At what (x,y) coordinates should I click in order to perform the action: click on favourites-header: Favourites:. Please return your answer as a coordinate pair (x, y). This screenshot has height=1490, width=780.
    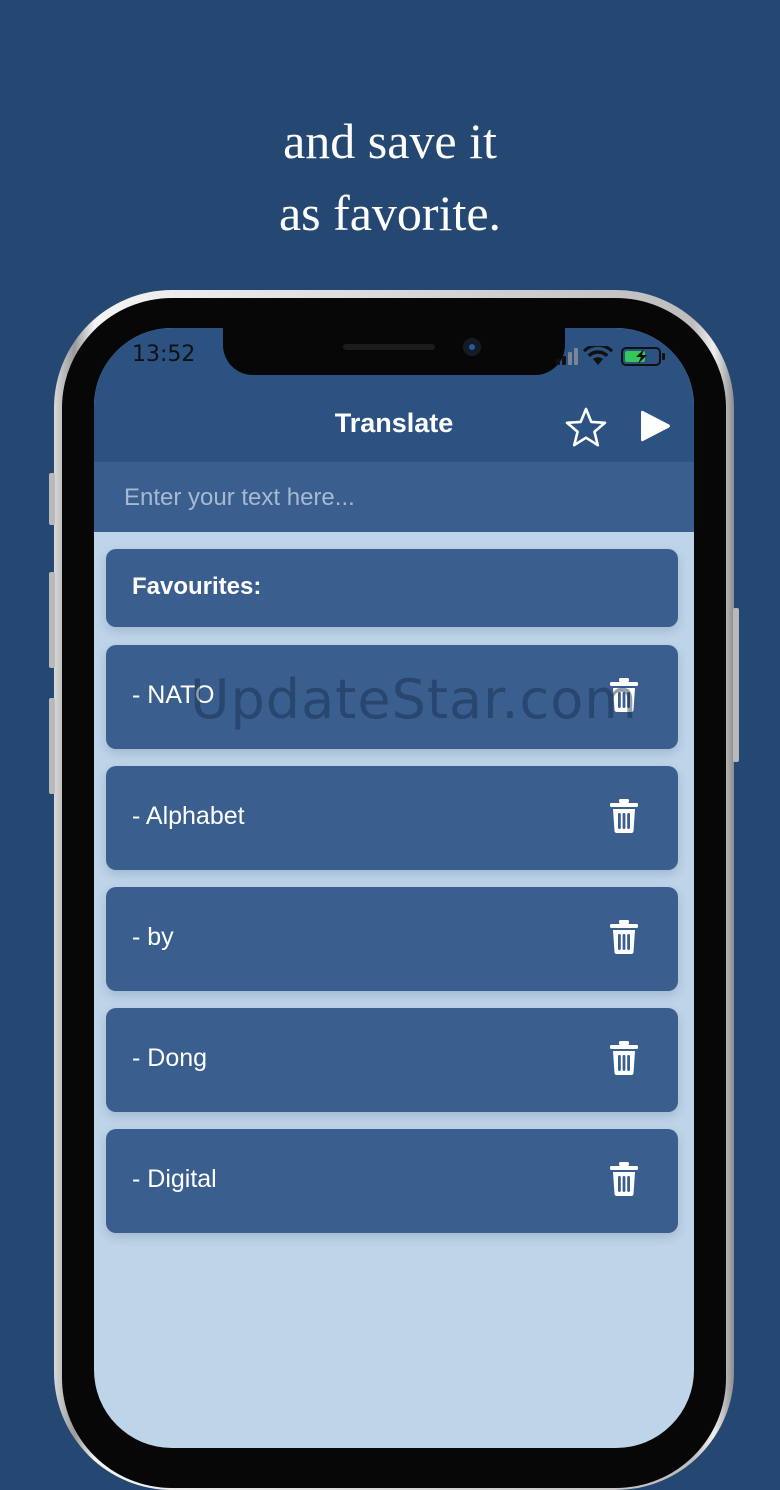
    Looking at the image, I should click on (392, 588).